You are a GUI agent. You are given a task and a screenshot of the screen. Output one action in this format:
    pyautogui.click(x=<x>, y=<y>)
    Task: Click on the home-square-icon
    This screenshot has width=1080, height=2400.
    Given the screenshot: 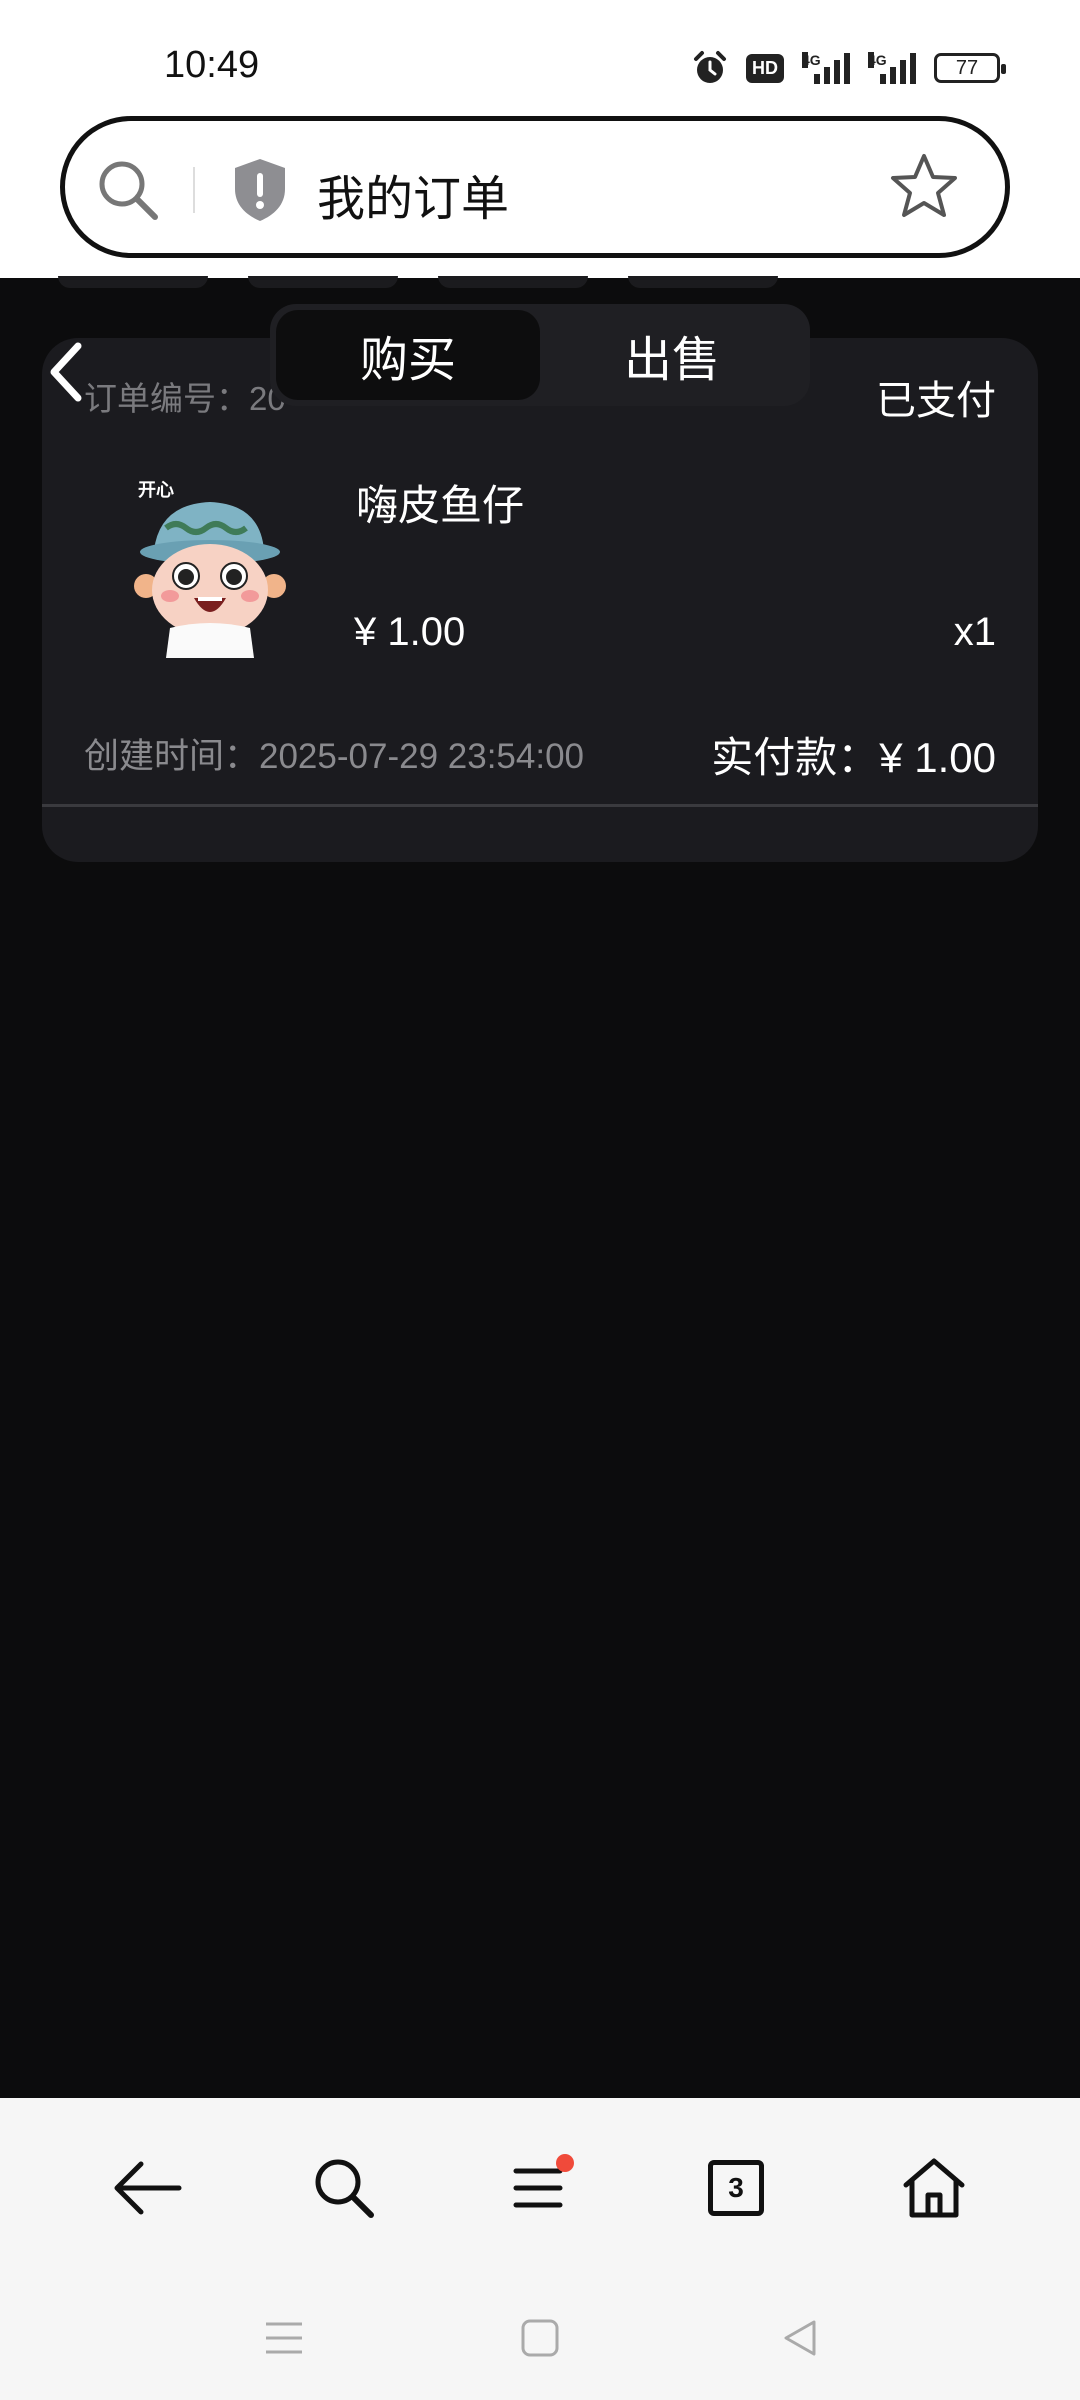 What is the action you would take?
    pyautogui.click(x=540, y=2338)
    